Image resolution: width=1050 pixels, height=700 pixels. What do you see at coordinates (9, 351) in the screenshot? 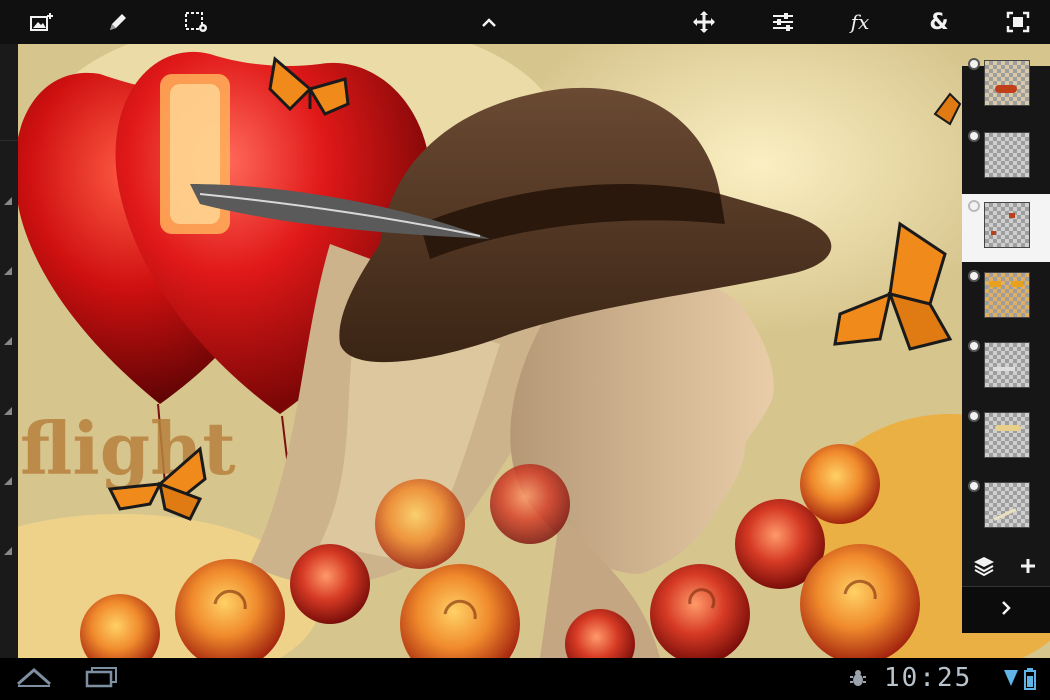
I see `left-panel-strip` at bounding box center [9, 351].